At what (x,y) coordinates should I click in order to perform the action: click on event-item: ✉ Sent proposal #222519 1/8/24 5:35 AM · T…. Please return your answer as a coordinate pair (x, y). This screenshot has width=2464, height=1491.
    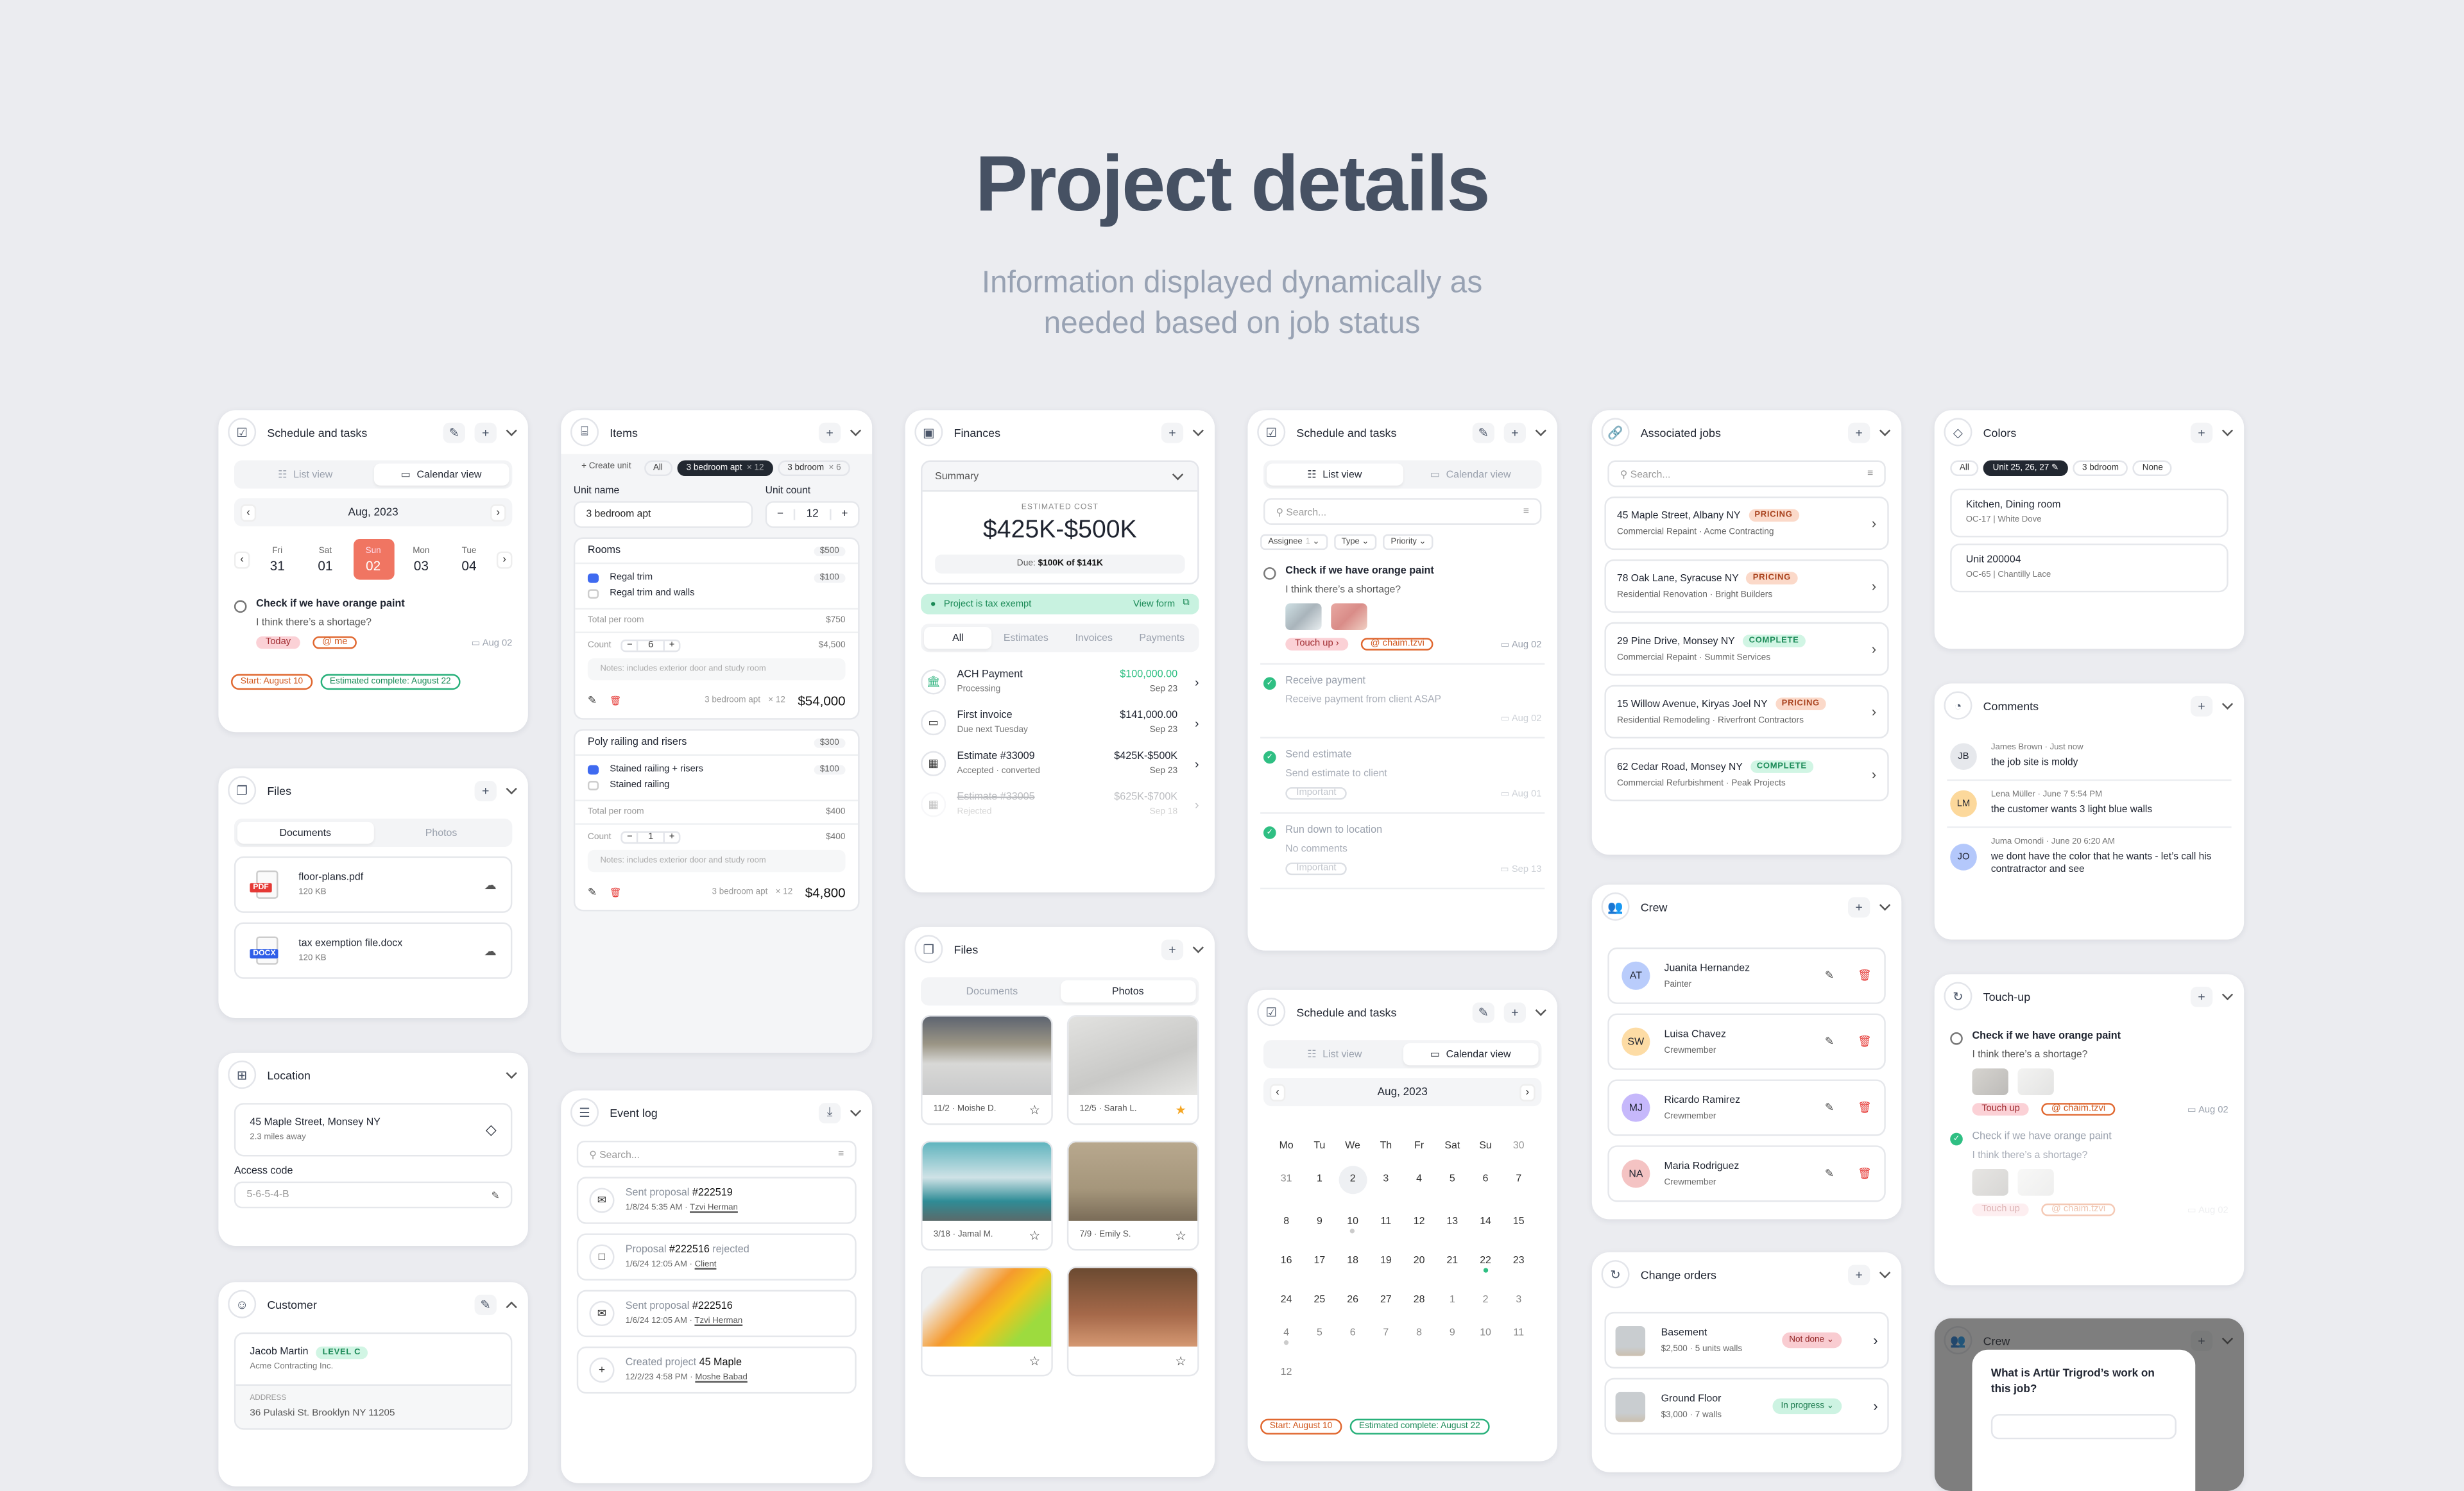
    Looking at the image, I should click on (717, 1200).